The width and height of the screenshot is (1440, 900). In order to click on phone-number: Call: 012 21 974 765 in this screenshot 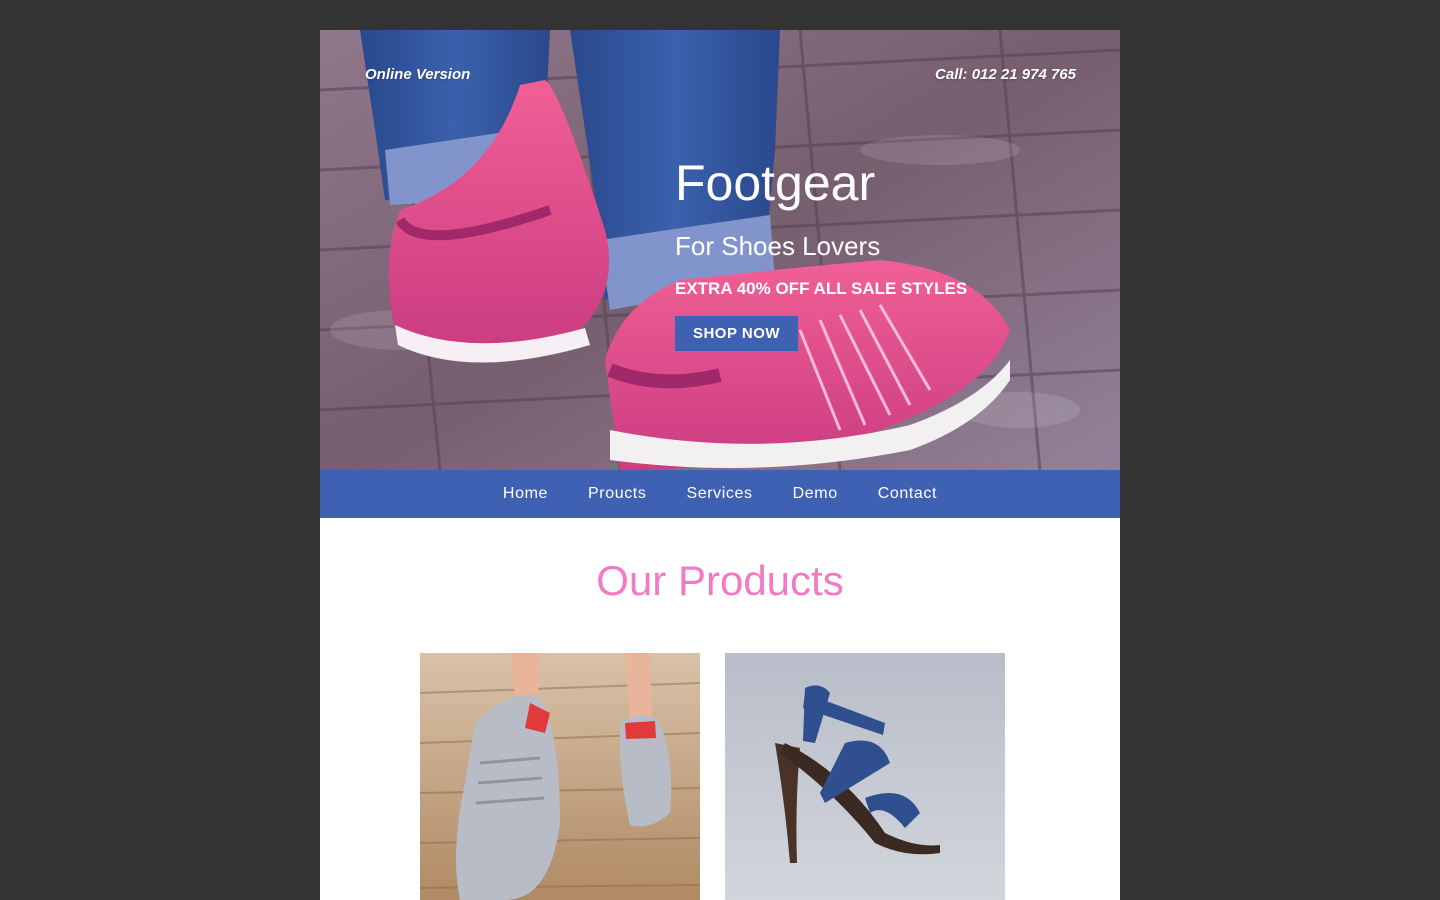, I will do `click(1005, 74)`.